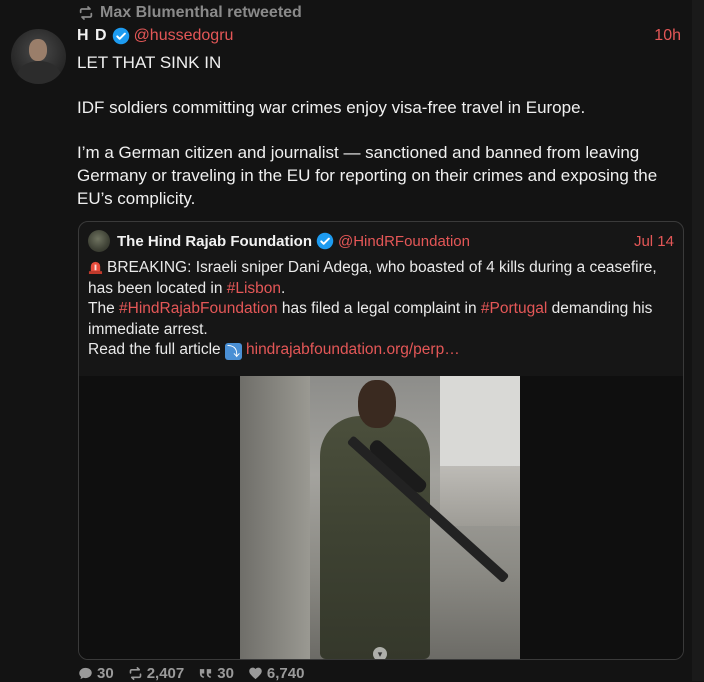  What do you see at coordinates (154, 349) in the screenshot?
I see `quoted-text: Read the full article` at bounding box center [154, 349].